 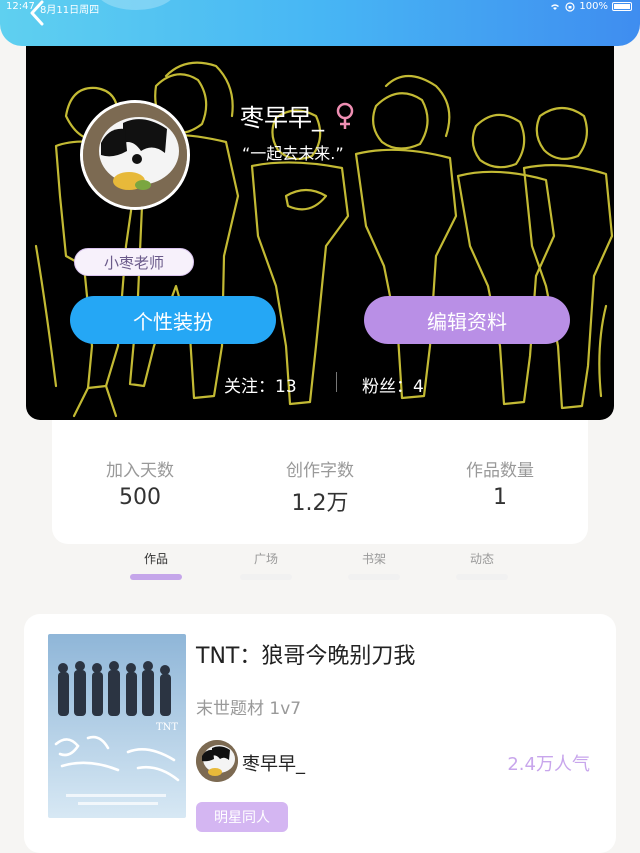 I want to click on tab-feed: 动态, so click(x=482, y=558).